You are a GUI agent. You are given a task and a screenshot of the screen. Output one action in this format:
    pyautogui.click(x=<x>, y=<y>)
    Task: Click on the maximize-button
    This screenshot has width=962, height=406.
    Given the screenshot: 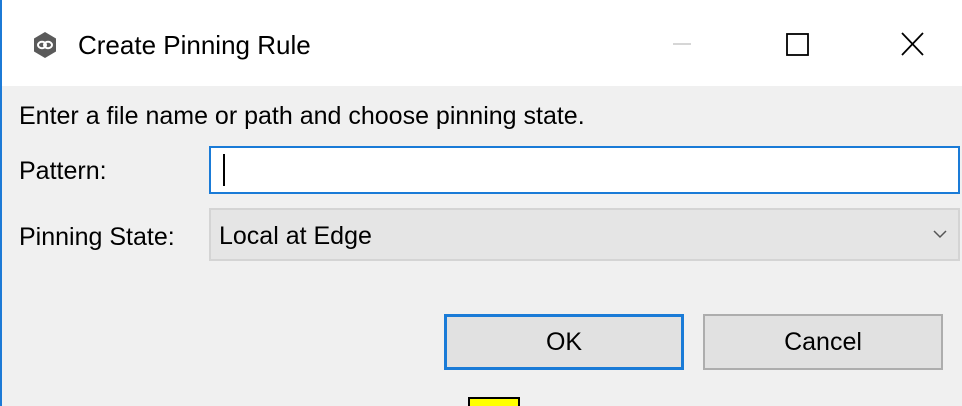 What is the action you would take?
    pyautogui.click(x=797, y=45)
    